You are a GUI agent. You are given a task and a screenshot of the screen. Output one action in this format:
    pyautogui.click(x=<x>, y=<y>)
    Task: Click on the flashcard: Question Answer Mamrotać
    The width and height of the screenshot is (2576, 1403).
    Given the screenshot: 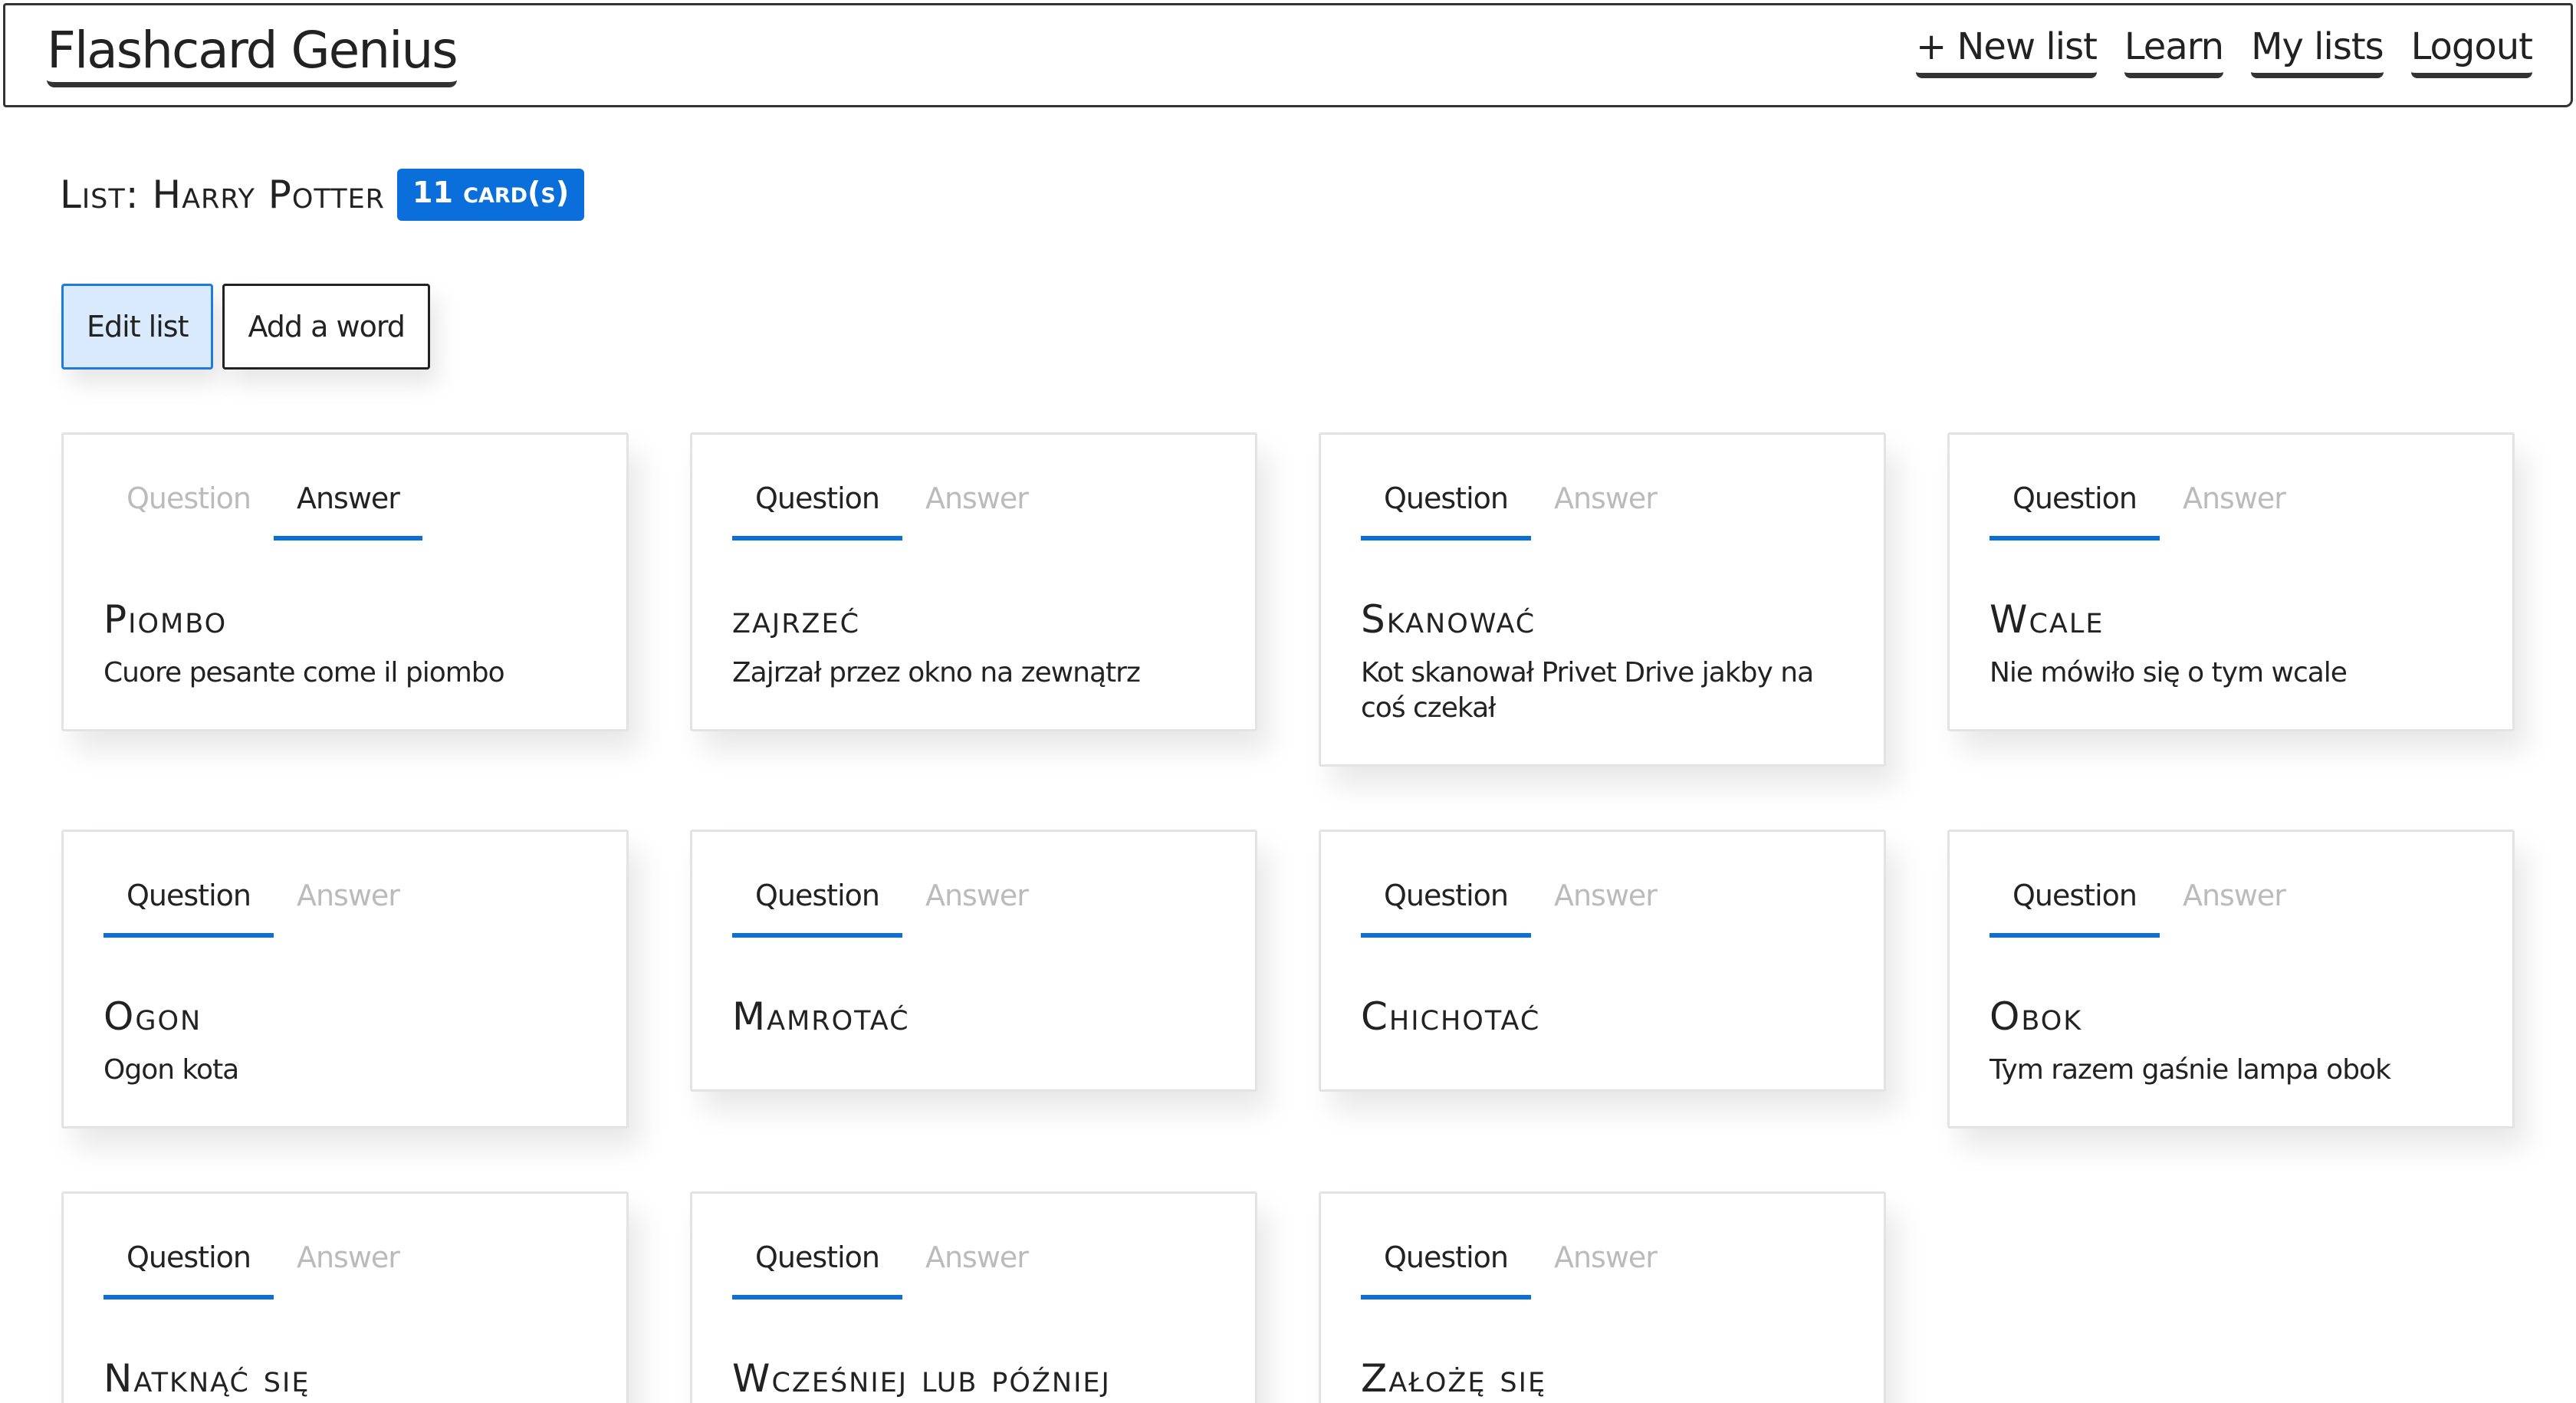 What is the action you would take?
    pyautogui.click(x=974, y=961)
    